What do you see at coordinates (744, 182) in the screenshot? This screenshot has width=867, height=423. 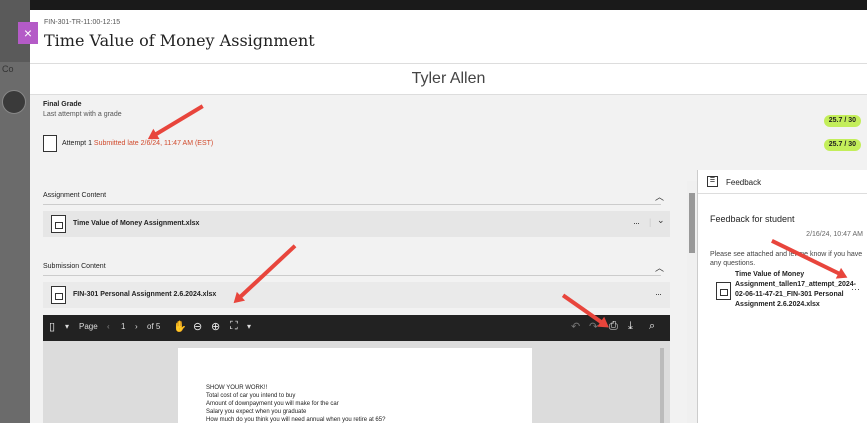 I see `feedback-title: Feedback` at bounding box center [744, 182].